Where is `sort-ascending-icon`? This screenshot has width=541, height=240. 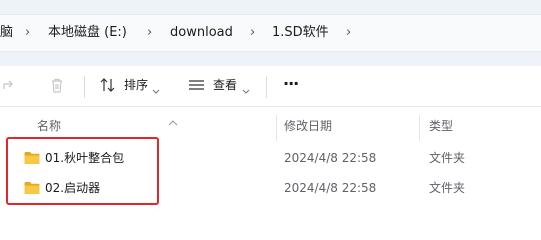 sort-ascending-icon is located at coordinates (173, 120).